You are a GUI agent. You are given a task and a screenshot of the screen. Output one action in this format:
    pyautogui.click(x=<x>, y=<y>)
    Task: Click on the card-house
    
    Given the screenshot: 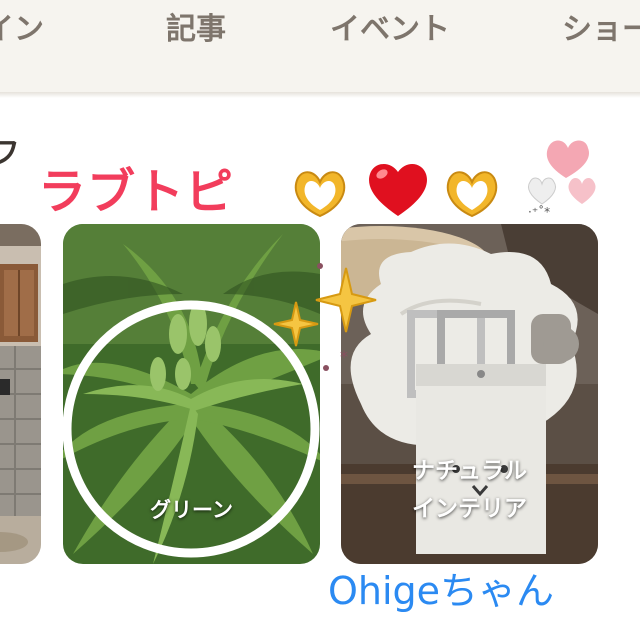 What is the action you would take?
    pyautogui.click(x=20, y=394)
    